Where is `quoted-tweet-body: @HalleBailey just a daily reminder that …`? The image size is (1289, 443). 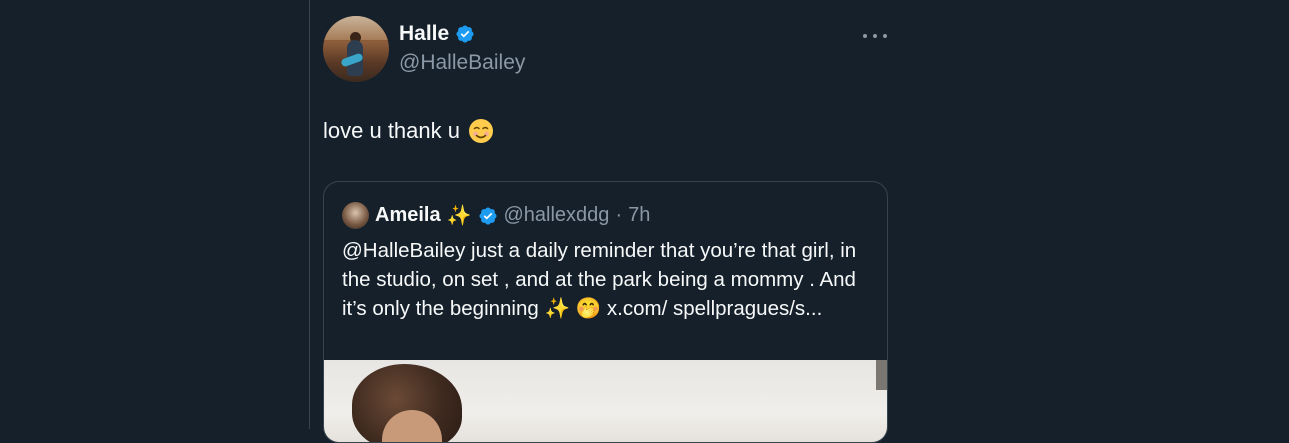 quoted-tweet-body: @HalleBailey just a daily reminder that … is located at coordinates (599, 279).